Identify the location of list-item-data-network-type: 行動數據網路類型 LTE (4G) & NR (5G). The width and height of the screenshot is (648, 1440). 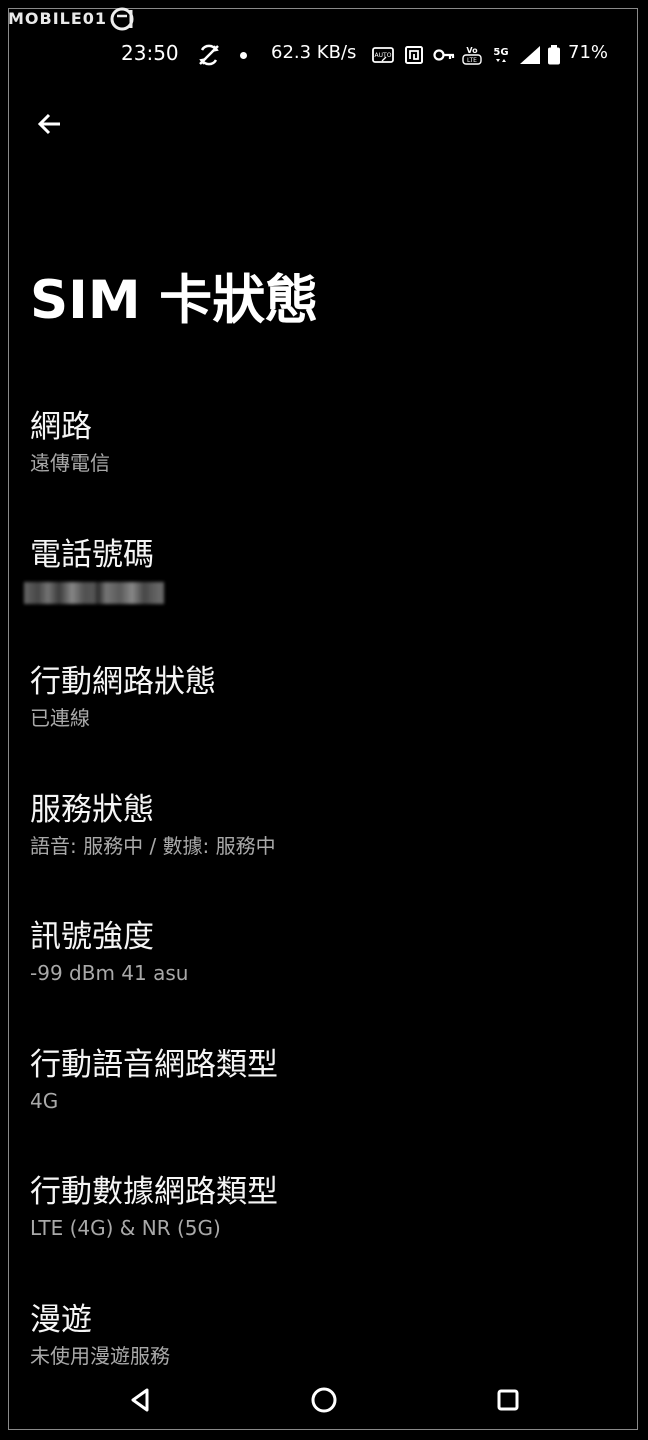
(310, 1235).